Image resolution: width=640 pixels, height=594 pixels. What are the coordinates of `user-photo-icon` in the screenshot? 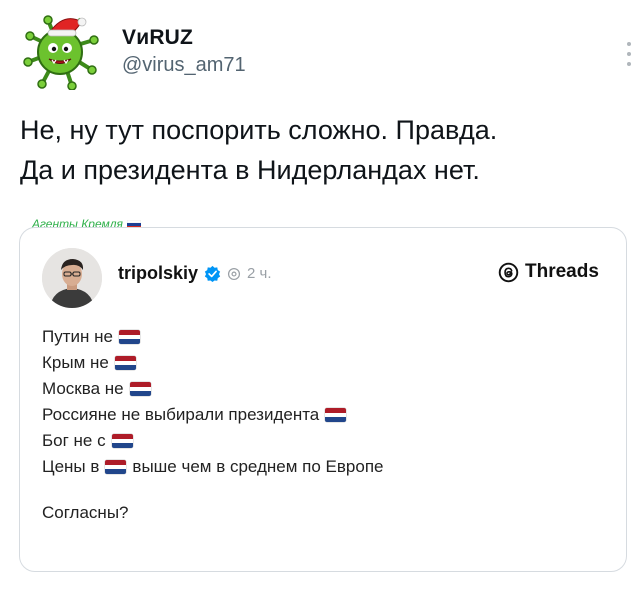 It's located at (72, 278).